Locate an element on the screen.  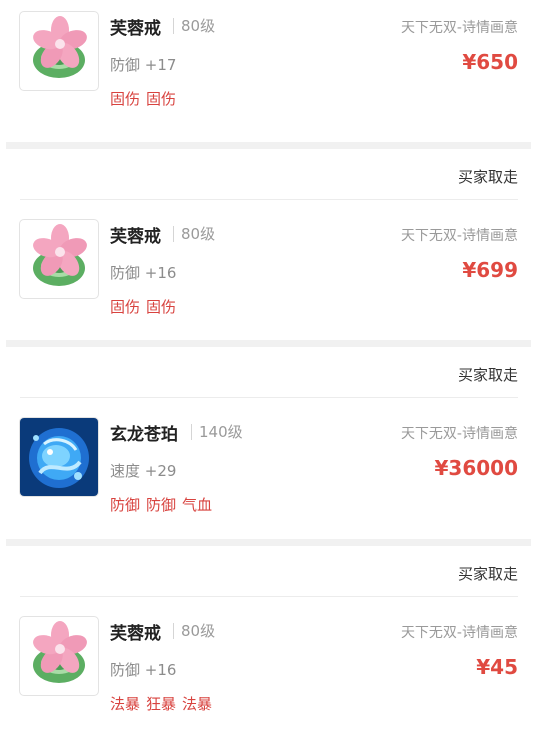
item-tag: 狂暴 is located at coordinates (161, 704).